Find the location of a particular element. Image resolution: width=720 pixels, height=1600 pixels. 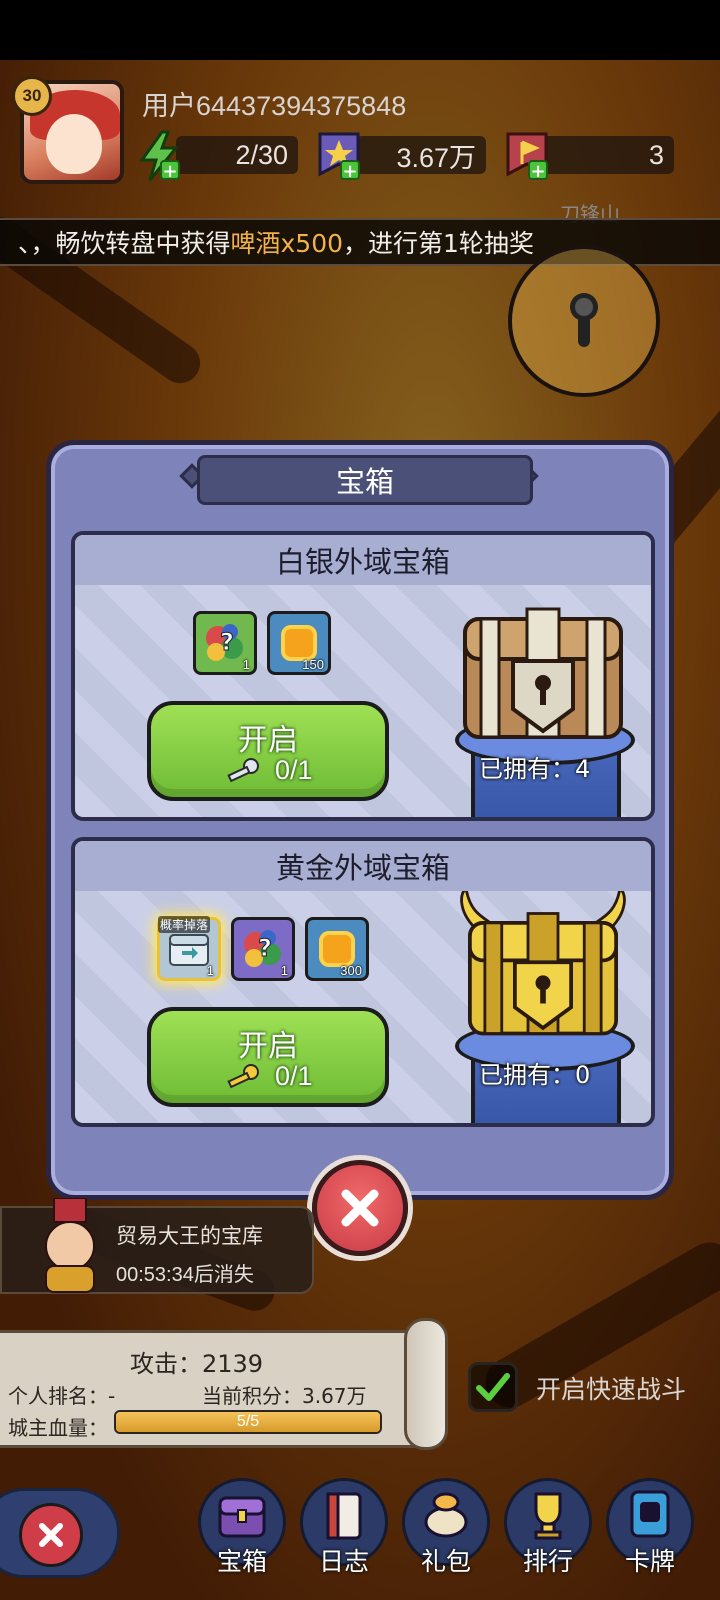

event-title: 贸易大王的宝库 is located at coordinates (189, 1236).